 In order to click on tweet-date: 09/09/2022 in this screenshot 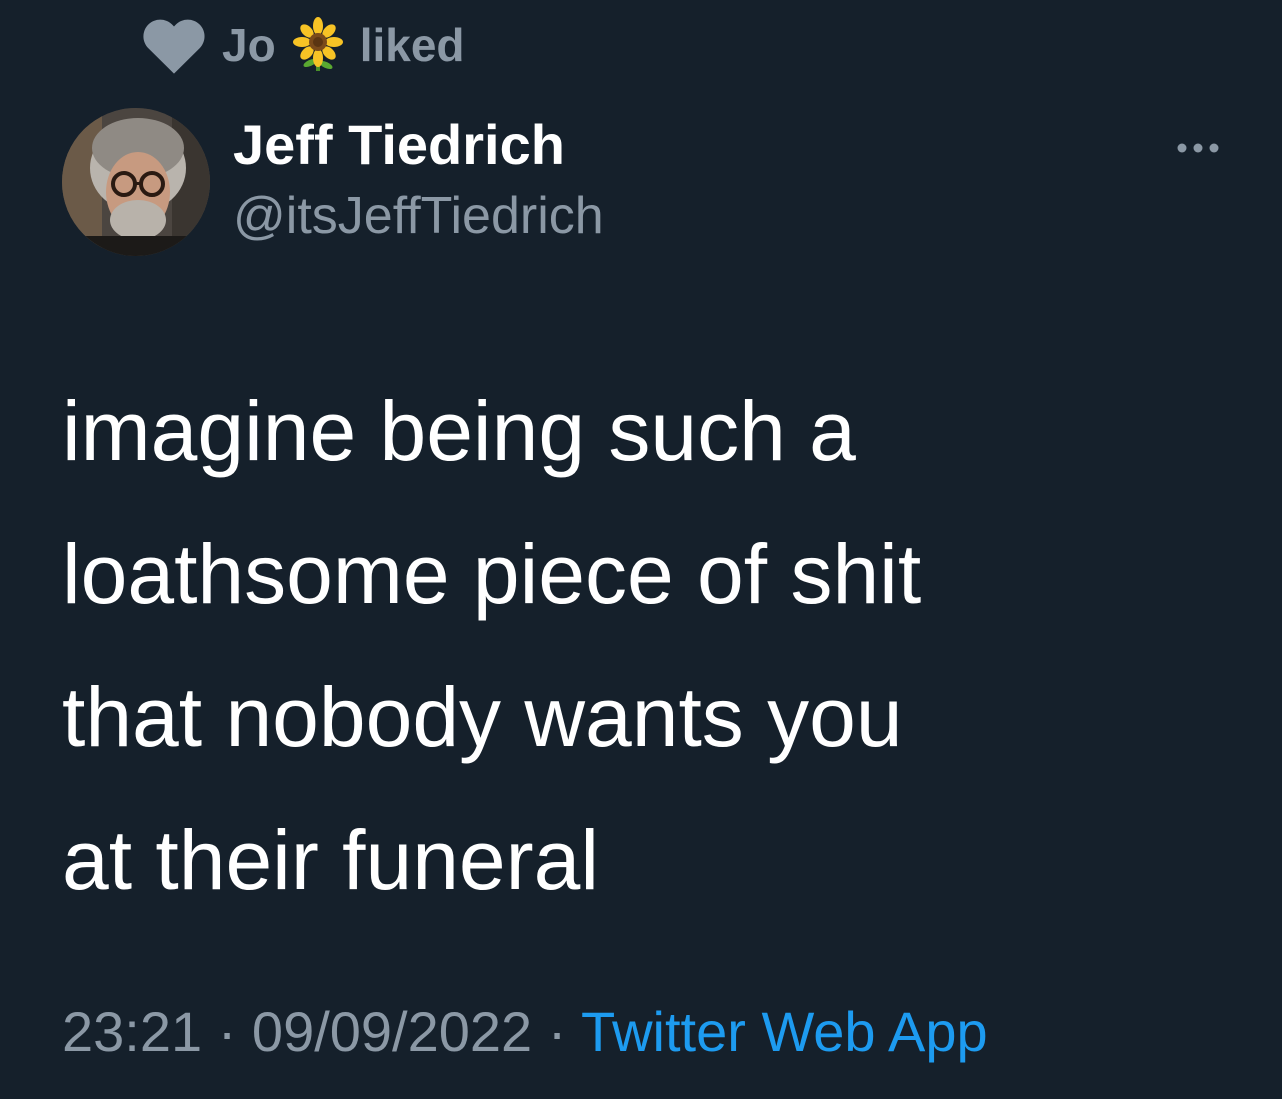, I will do `click(392, 1031)`.